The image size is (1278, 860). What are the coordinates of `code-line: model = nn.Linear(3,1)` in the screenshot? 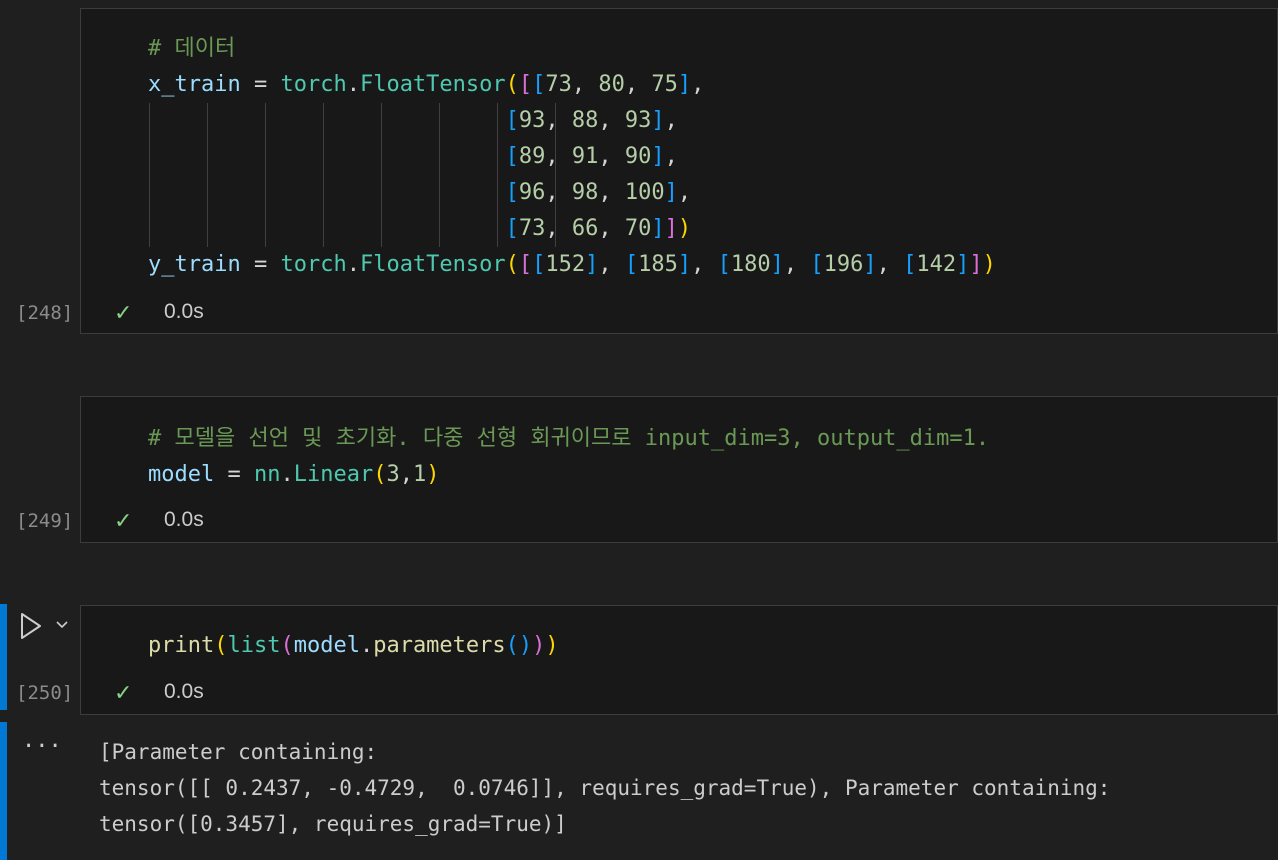 It's located at (568, 475).